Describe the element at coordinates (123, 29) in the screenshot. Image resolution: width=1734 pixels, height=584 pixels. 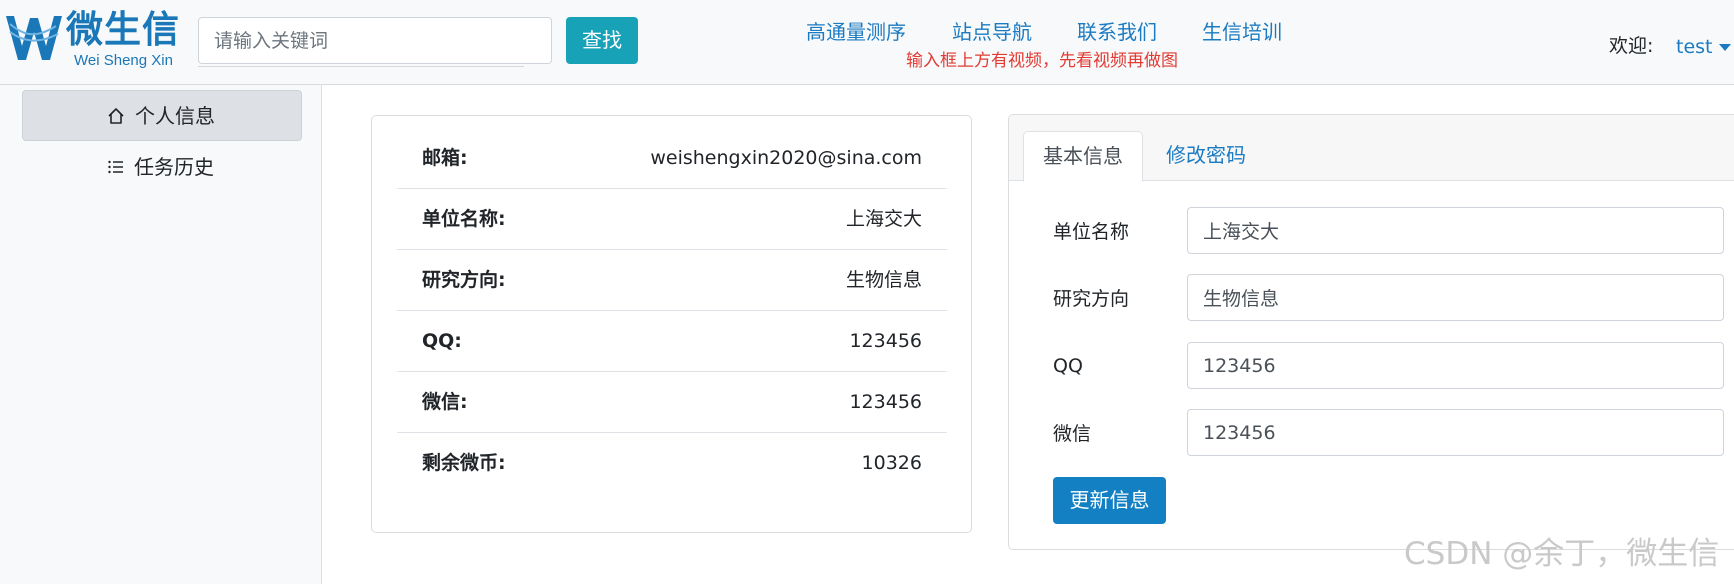
I see `logo-chinese-text: 微生信` at that location.